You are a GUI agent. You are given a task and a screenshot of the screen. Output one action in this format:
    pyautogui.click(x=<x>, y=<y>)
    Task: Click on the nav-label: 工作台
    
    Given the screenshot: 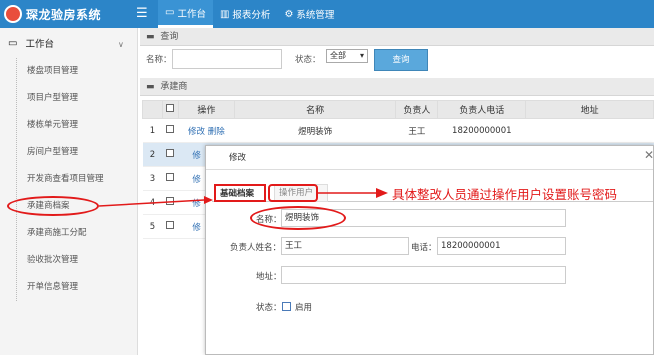 What is the action you would take?
    pyautogui.click(x=191, y=14)
    